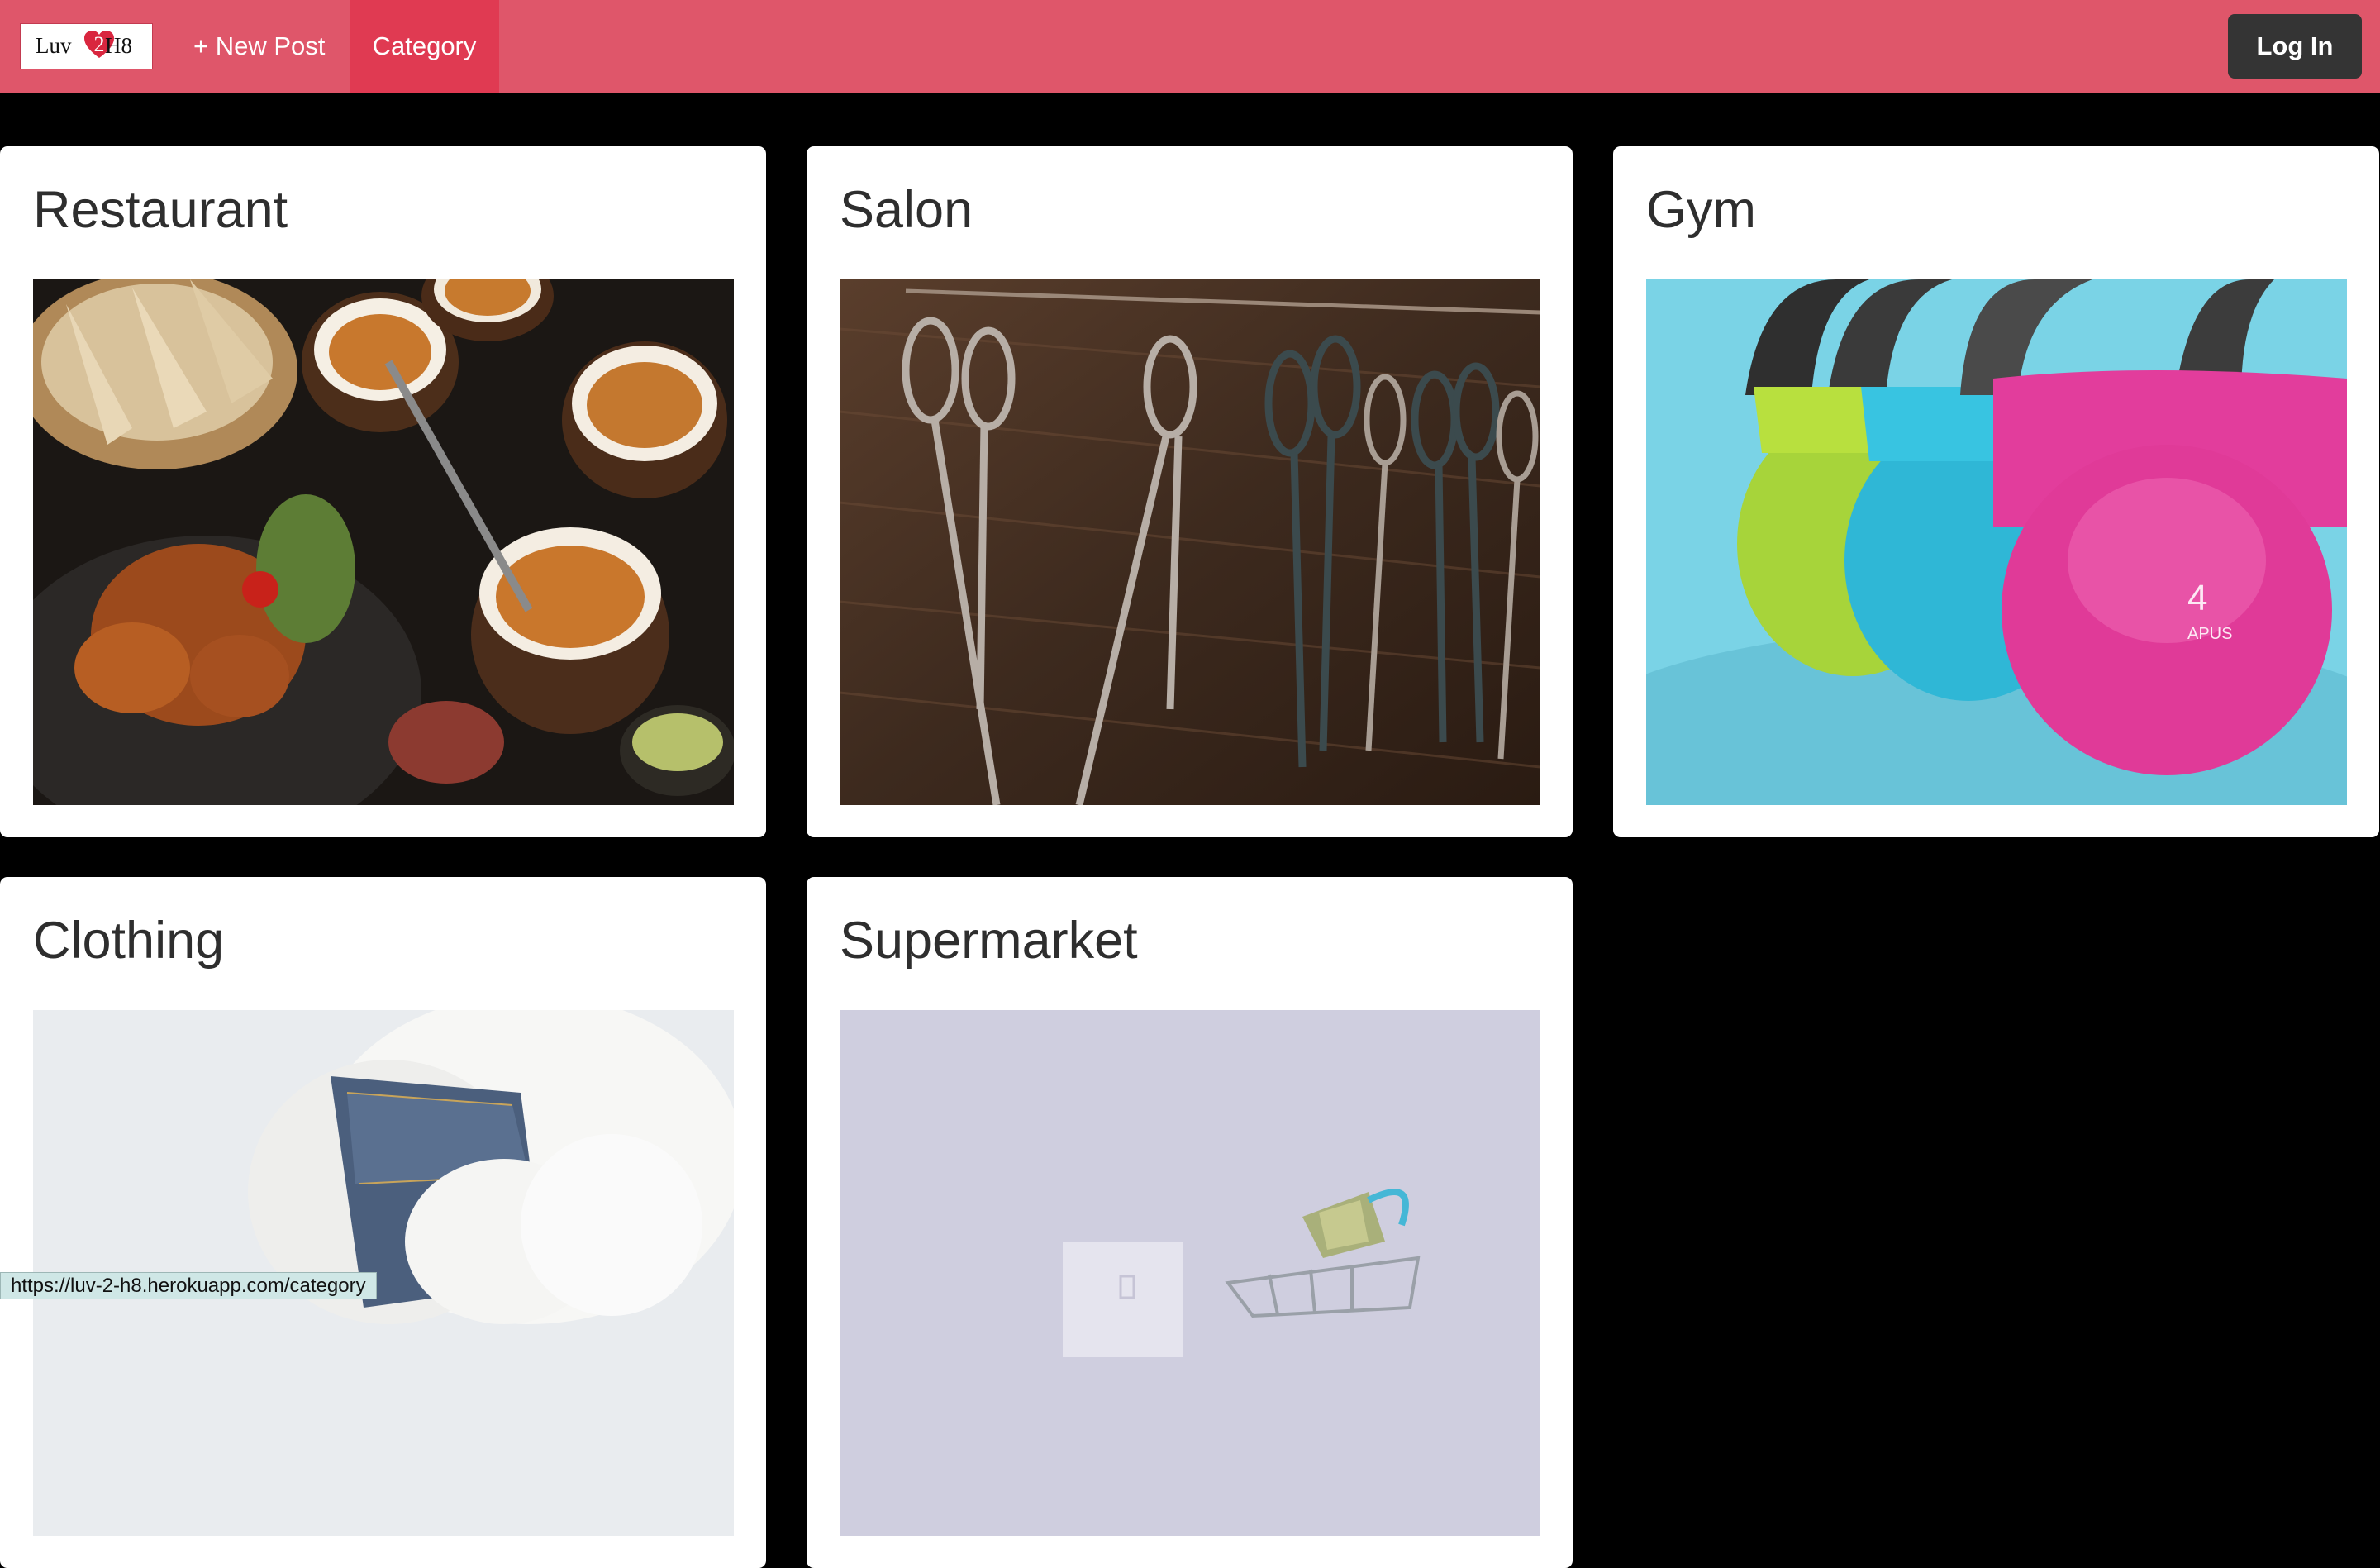  What do you see at coordinates (188, 1286) in the screenshot?
I see `status-bar-url: https://luv-2-h8.herokuapp.com/category` at bounding box center [188, 1286].